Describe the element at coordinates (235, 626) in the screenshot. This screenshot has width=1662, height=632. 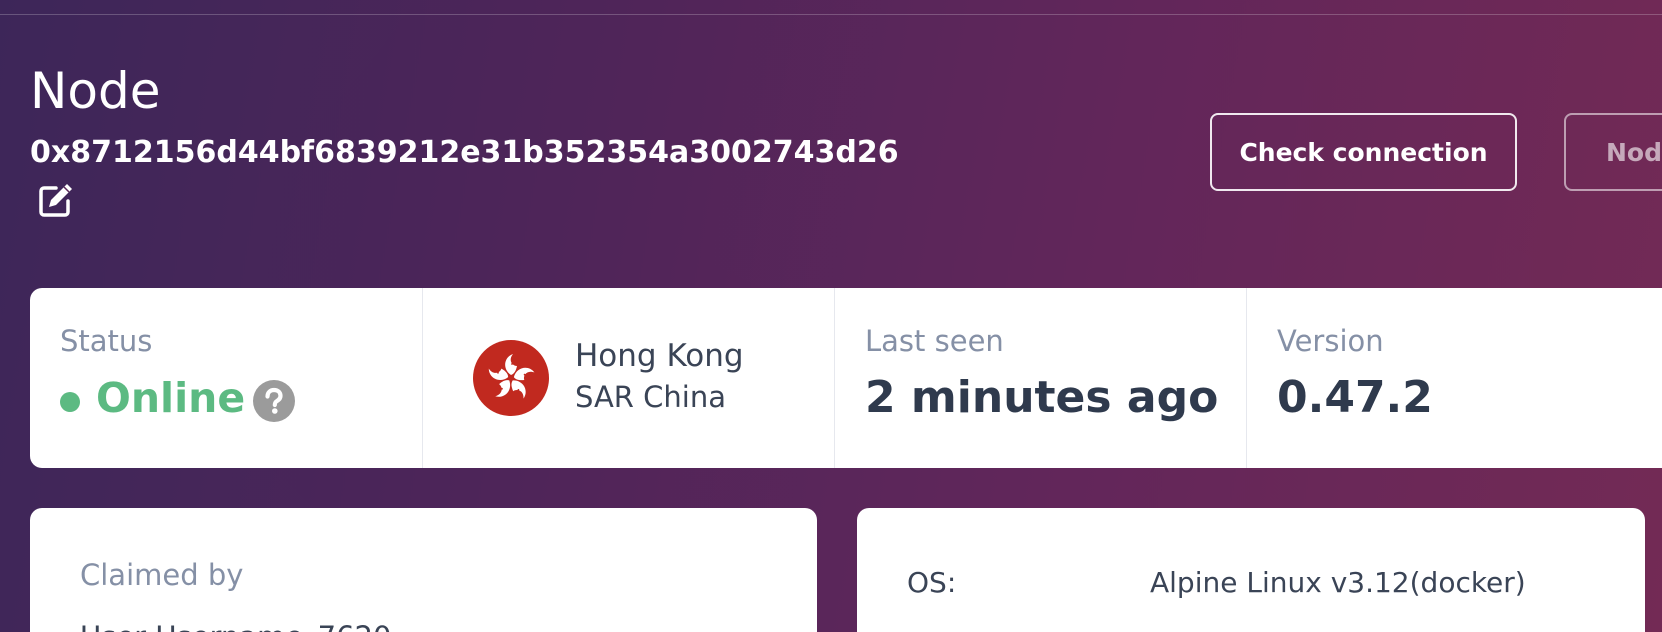
I see `claimed-by-value: User Username_7620` at that location.